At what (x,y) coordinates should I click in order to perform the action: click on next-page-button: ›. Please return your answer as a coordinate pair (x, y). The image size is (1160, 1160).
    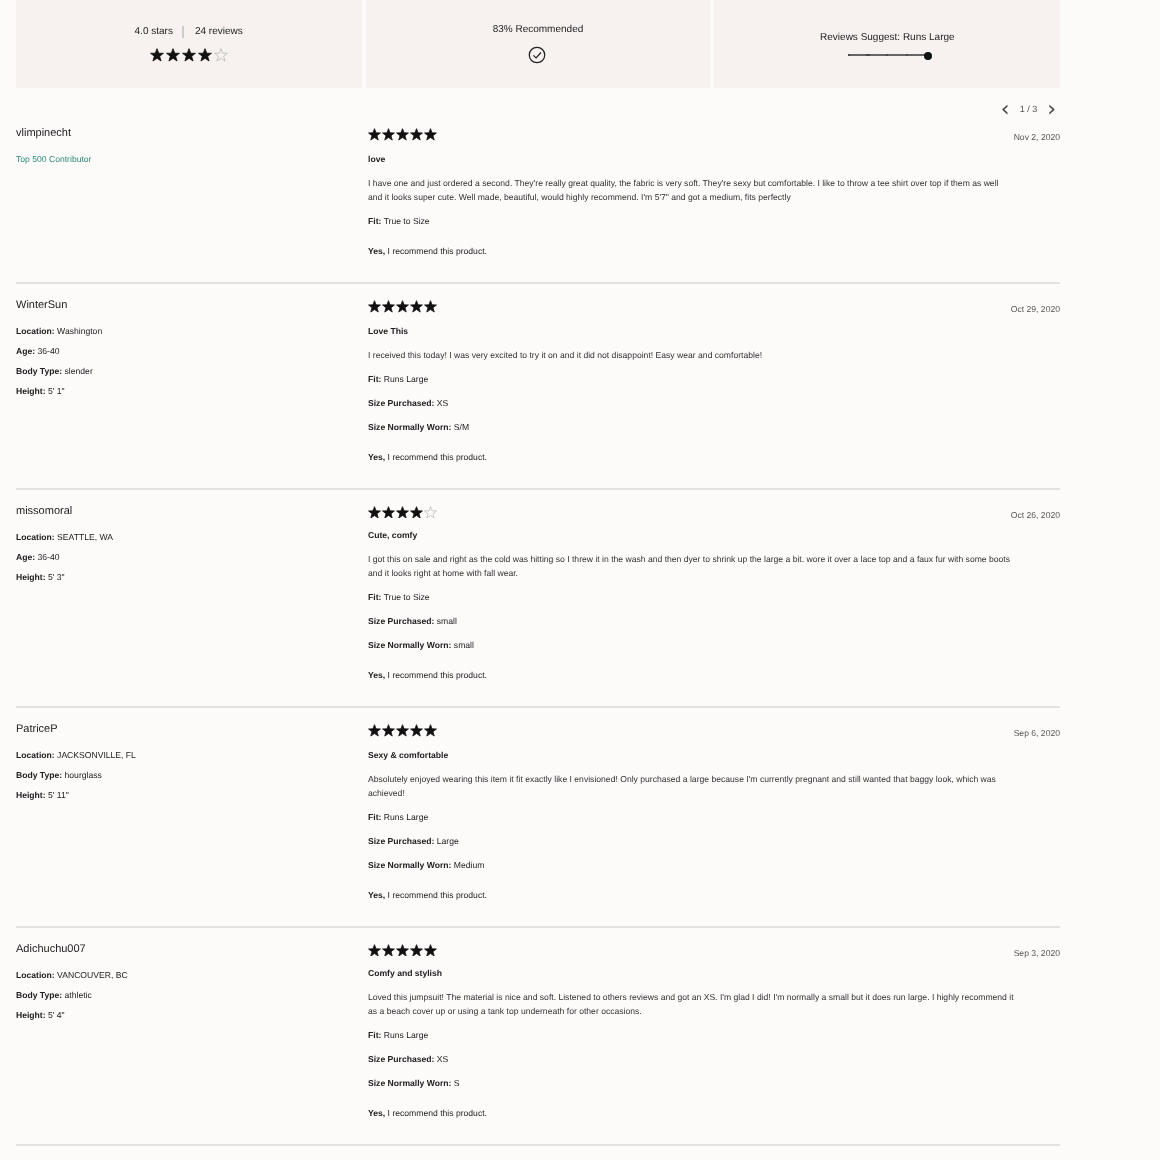
    Looking at the image, I should click on (1051, 108).